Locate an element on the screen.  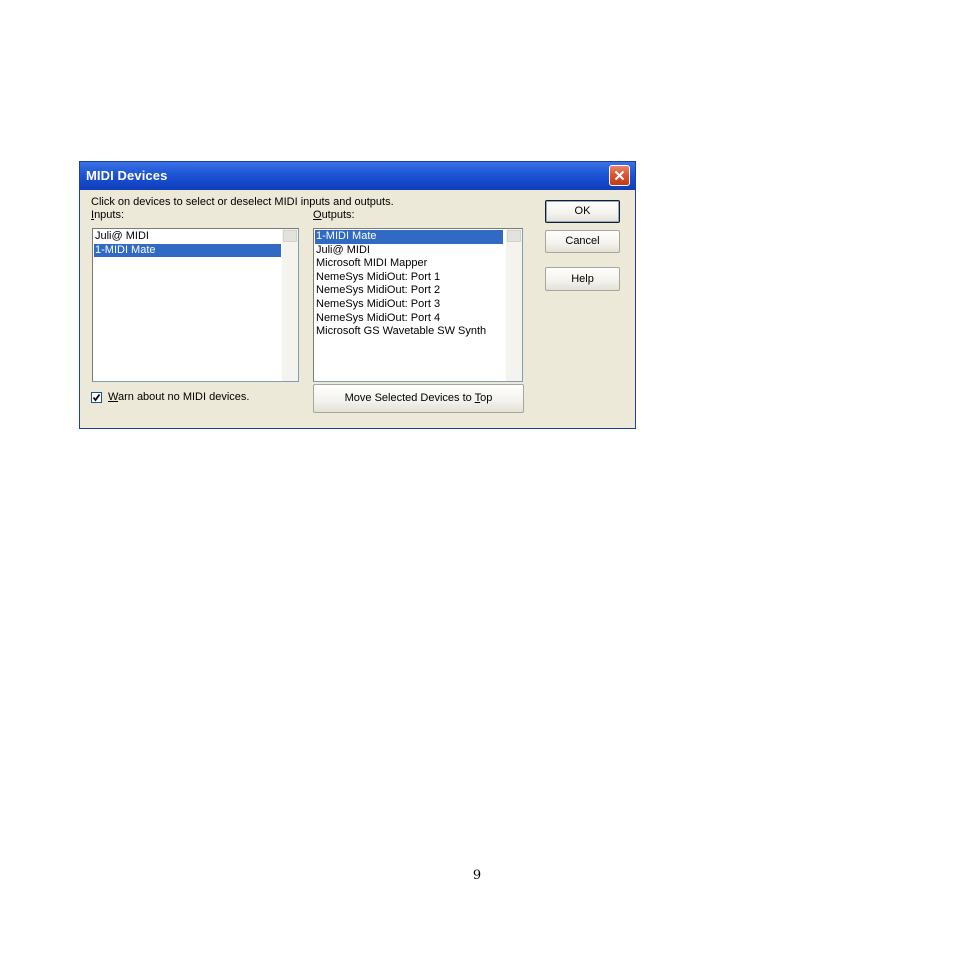
move-button-label-main: Move Selected Devices to is located at coordinates (409, 398).